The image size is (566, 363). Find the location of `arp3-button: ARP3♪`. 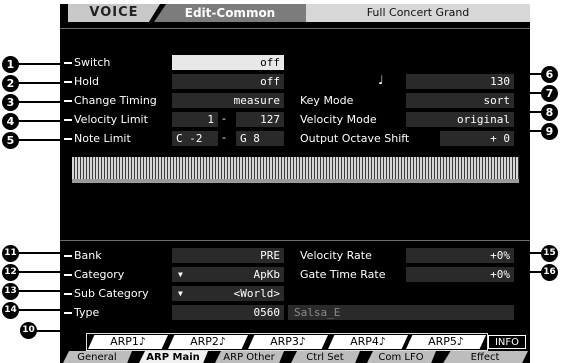

arp3-button: ARP3♪ is located at coordinates (288, 342).